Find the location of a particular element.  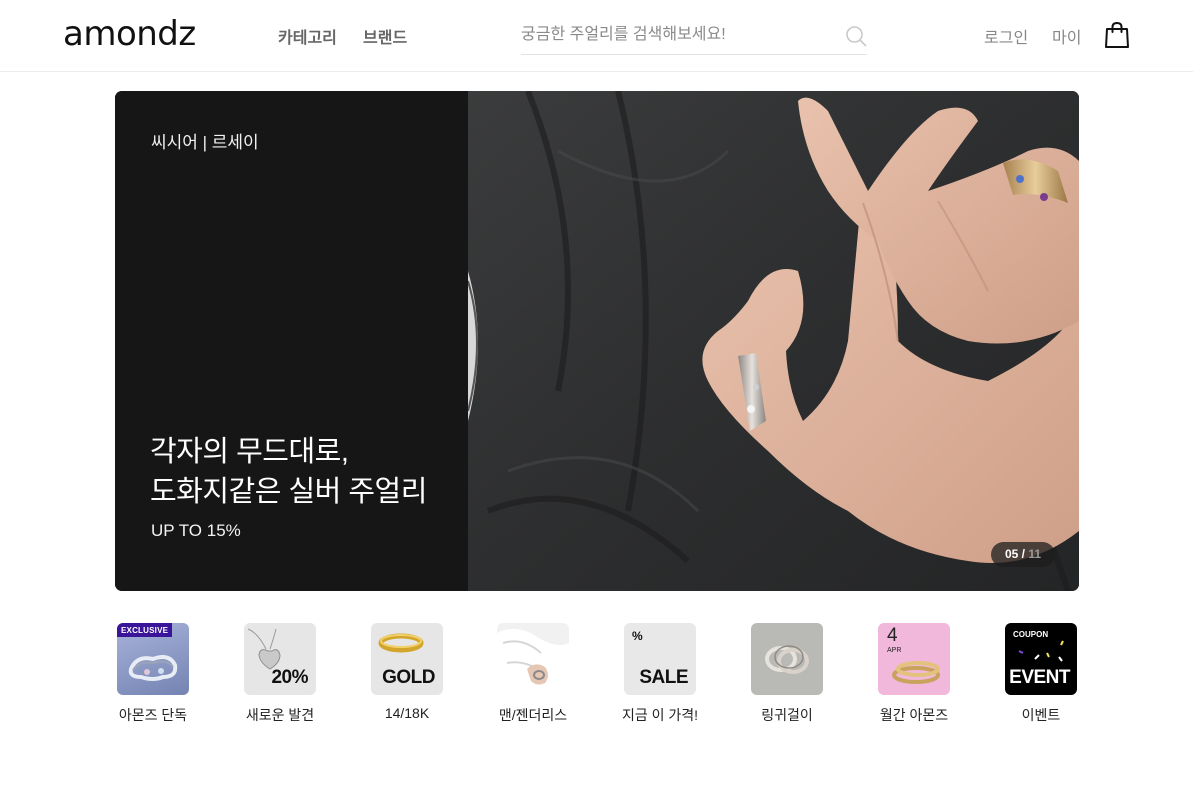

login-link: 로그인 is located at coordinates (1006, 36).